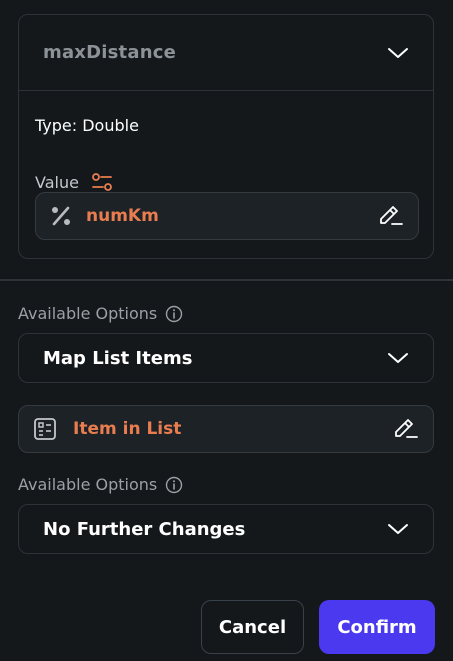  Describe the element at coordinates (226, 280) in the screenshot. I see `section-divider` at that location.